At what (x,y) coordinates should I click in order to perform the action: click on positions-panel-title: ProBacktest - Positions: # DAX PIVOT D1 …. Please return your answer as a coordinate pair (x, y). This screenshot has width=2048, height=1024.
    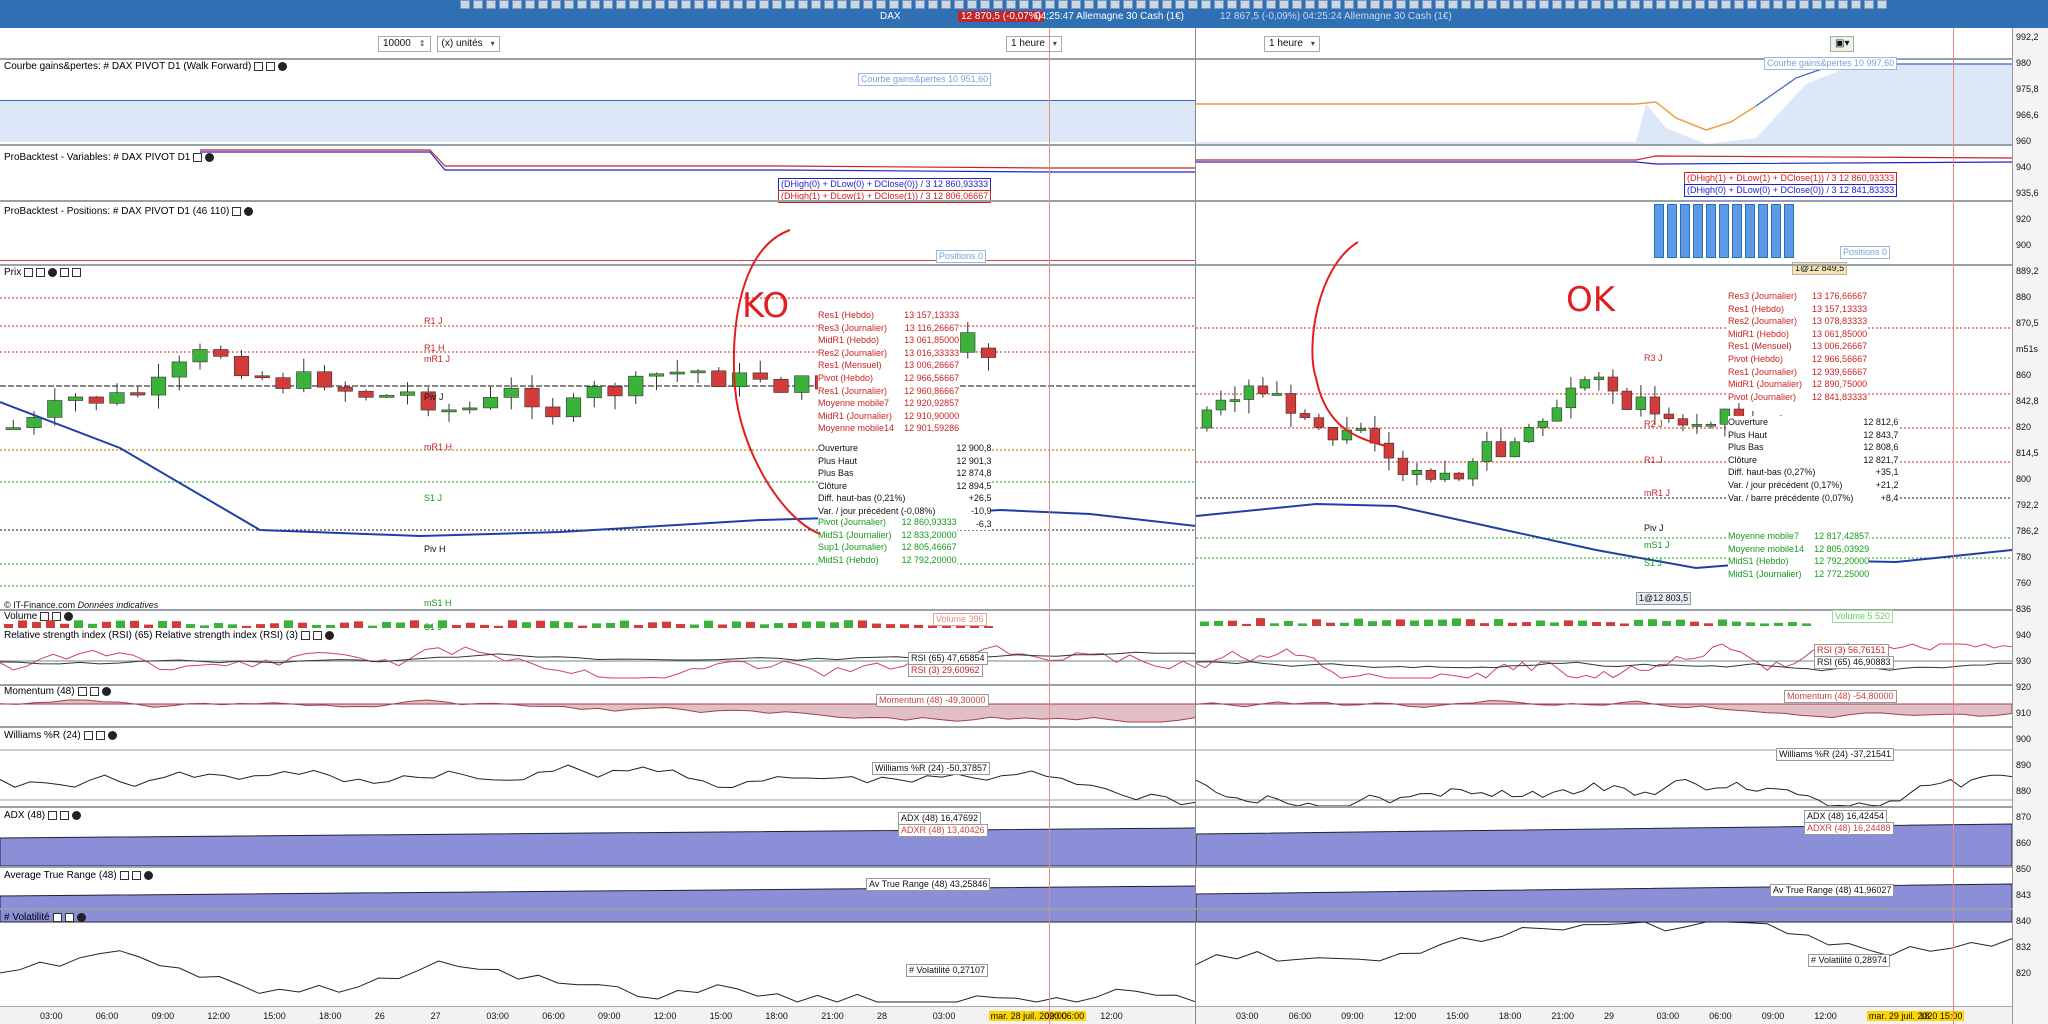
    Looking at the image, I should click on (129, 211).